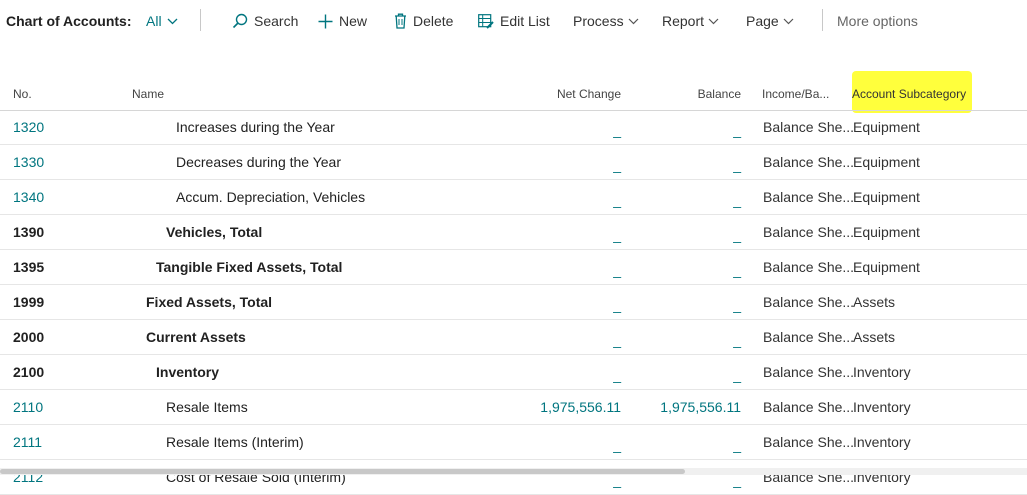 This screenshot has width=1027, height=495. What do you see at coordinates (188, 372) in the screenshot?
I see `account-name: Inventory` at bounding box center [188, 372].